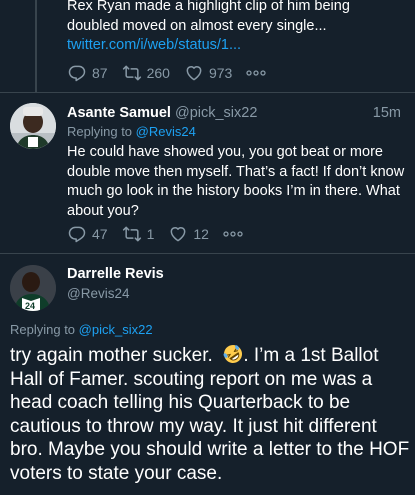 This screenshot has width=415, height=495. I want to click on avatar-image, so click(33, 126).